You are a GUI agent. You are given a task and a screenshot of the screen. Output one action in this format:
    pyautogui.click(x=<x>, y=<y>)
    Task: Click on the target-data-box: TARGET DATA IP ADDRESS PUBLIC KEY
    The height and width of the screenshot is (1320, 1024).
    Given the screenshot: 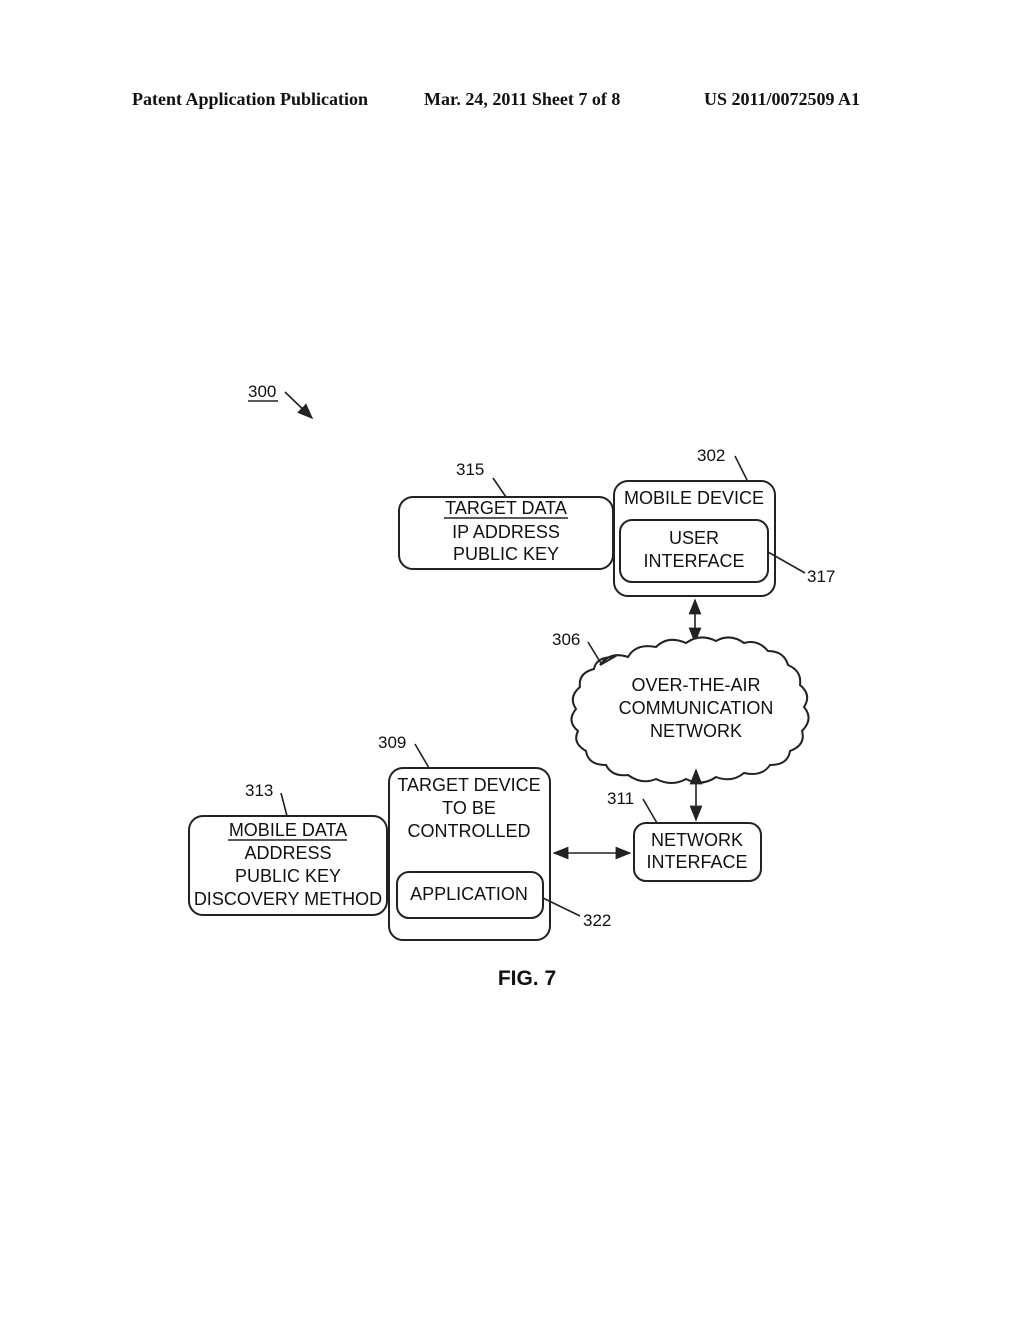 What is the action you would take?
    pyautogui.click(x=506, y=533)
    